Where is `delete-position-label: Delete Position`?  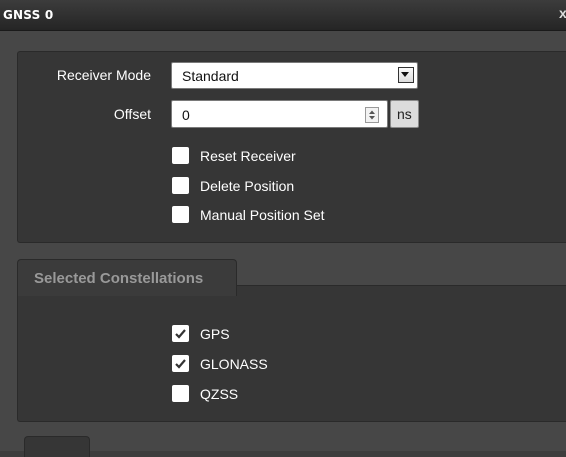 delete-position-label: Delete Position is located at coordinates (247, 186).